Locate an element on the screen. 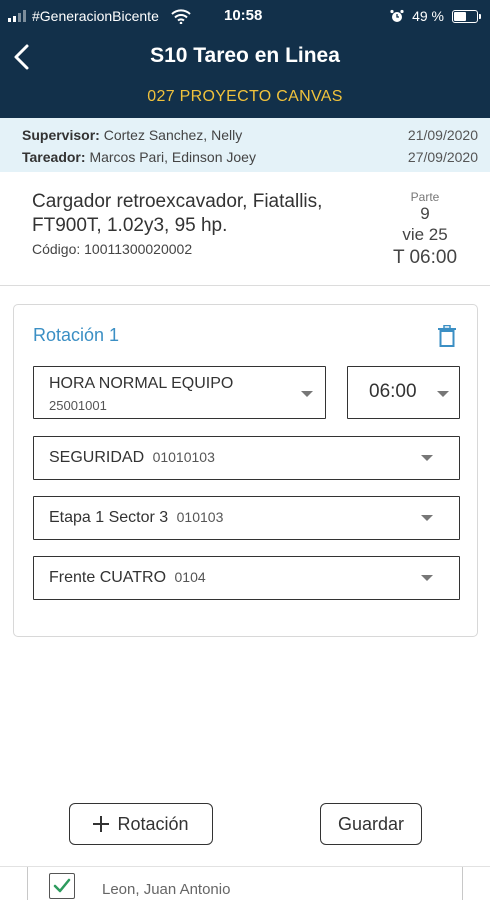 The width and height of the screenshot is (490, 900). stage-code: 010103 is located at coordinates (200, 517).